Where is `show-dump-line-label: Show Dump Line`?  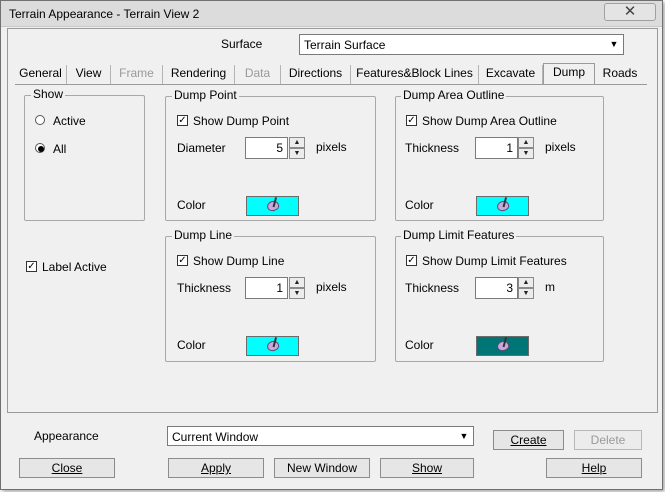 show-dump-line-label: Show Dump Line is located at coordinates (239, 261).